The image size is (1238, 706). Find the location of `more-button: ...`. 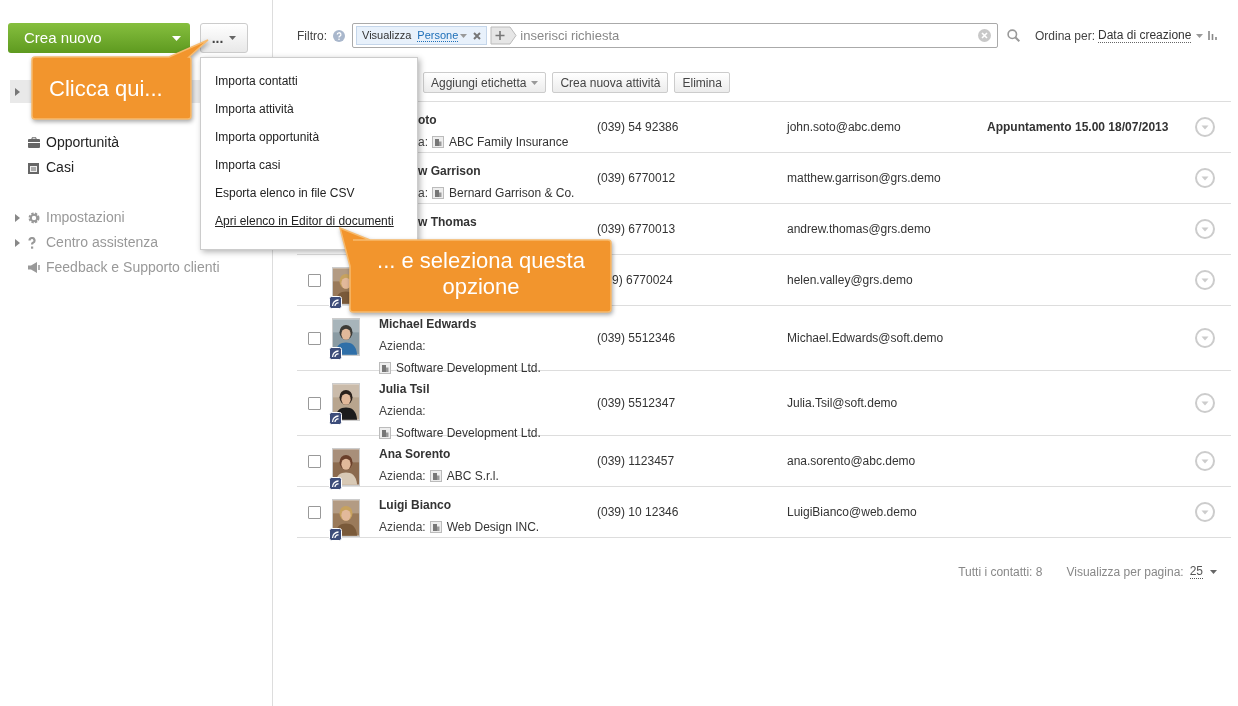

more-button: ... is located at coordinates (224, 38).